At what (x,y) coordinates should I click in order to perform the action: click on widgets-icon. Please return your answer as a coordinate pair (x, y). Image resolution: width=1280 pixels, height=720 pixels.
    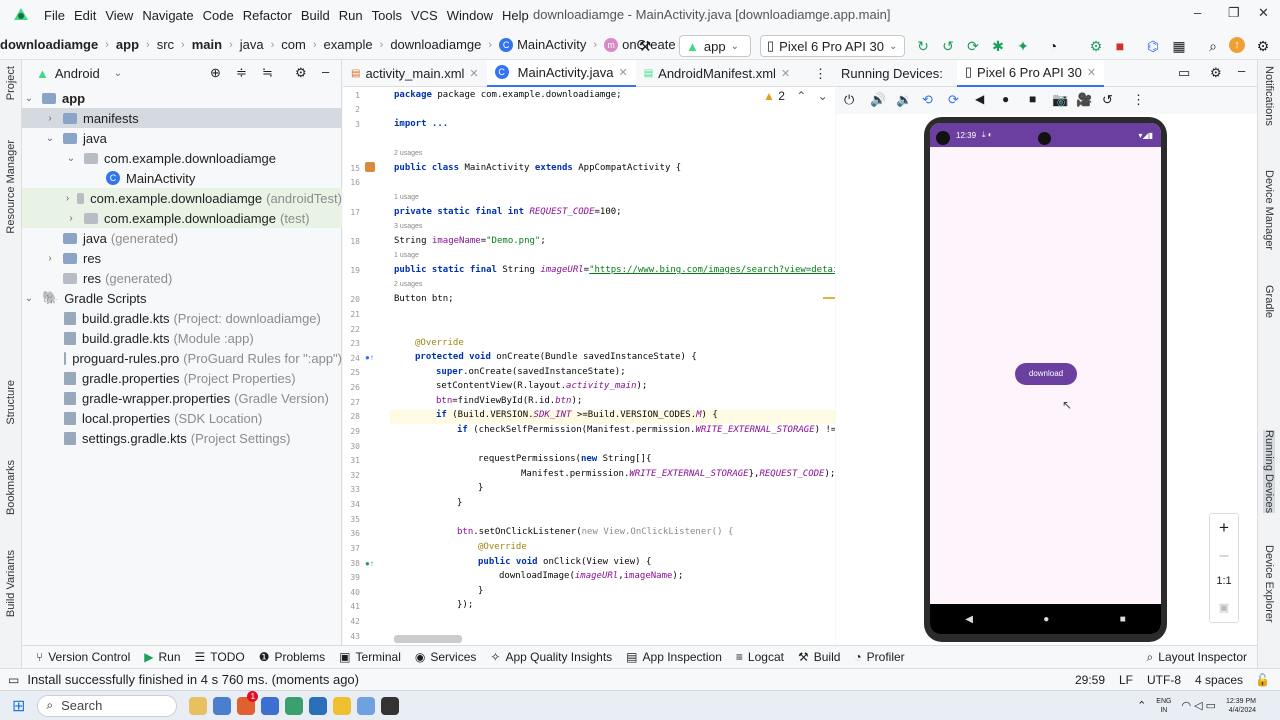
    Looking at the image, I should click on (198, 705).